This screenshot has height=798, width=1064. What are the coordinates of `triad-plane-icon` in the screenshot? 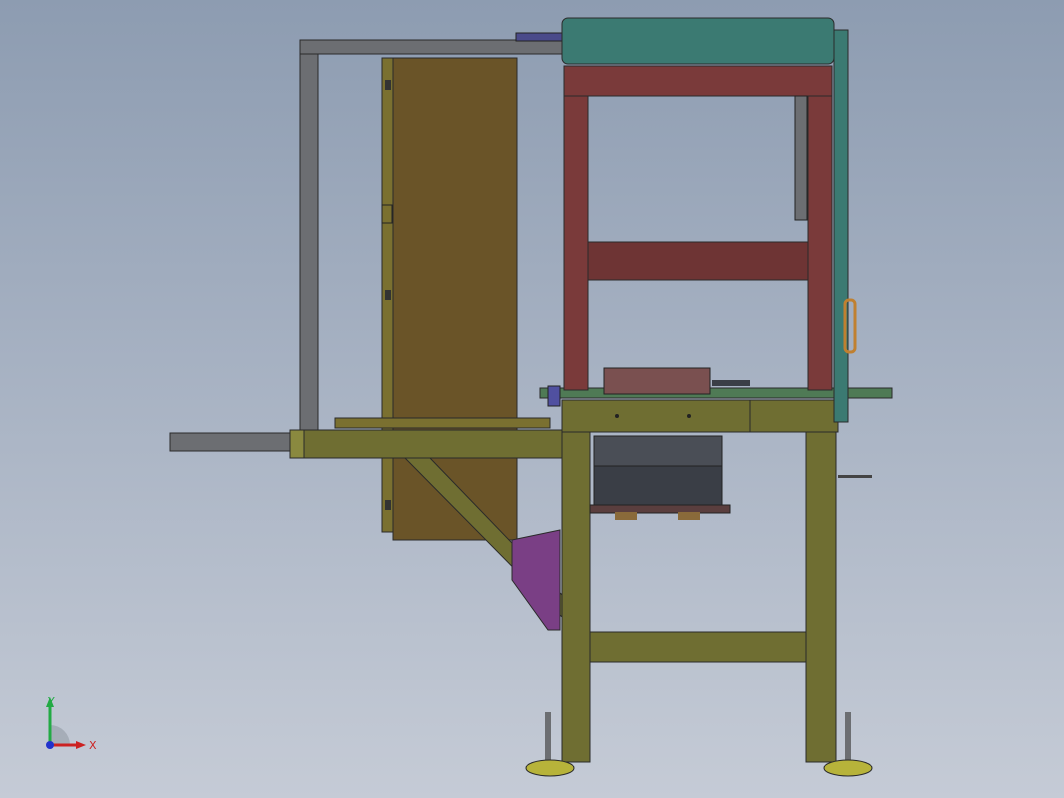 It's located at (60, 735).